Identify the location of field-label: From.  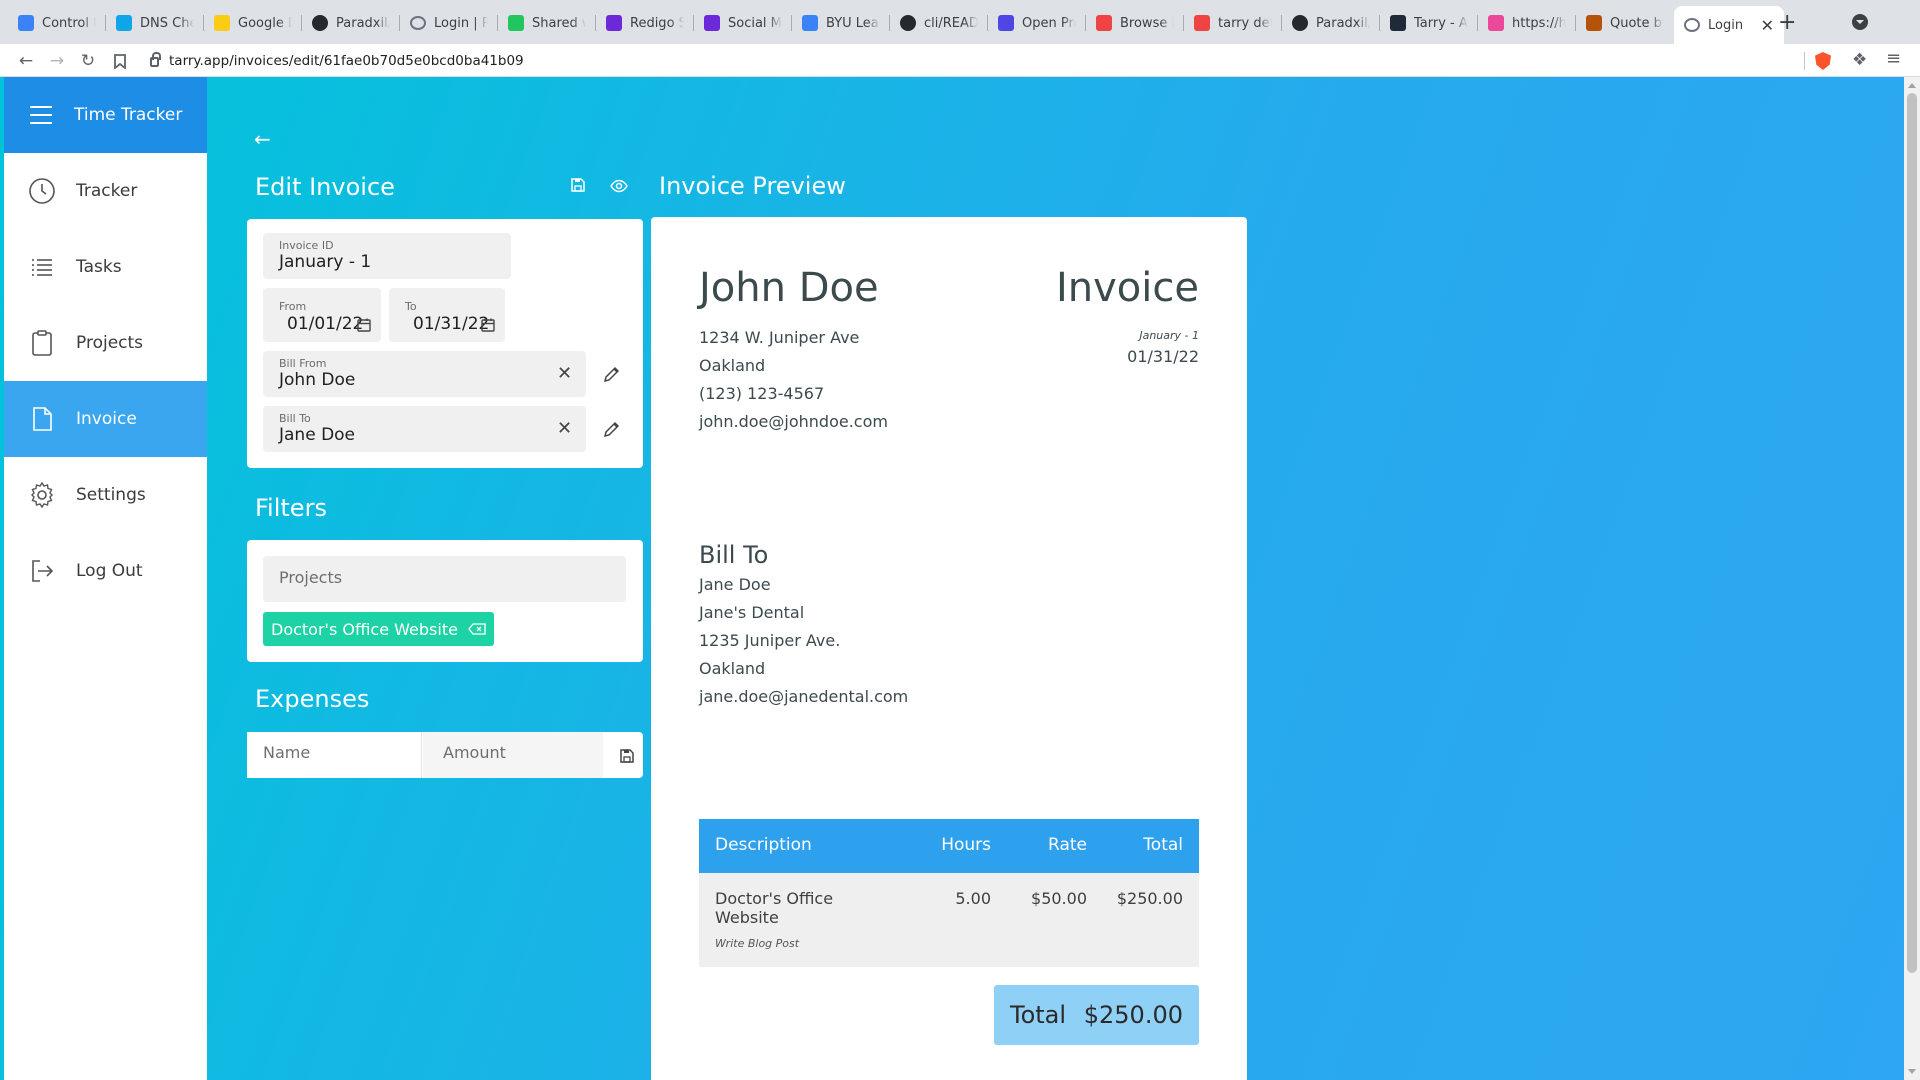
(293, 306).